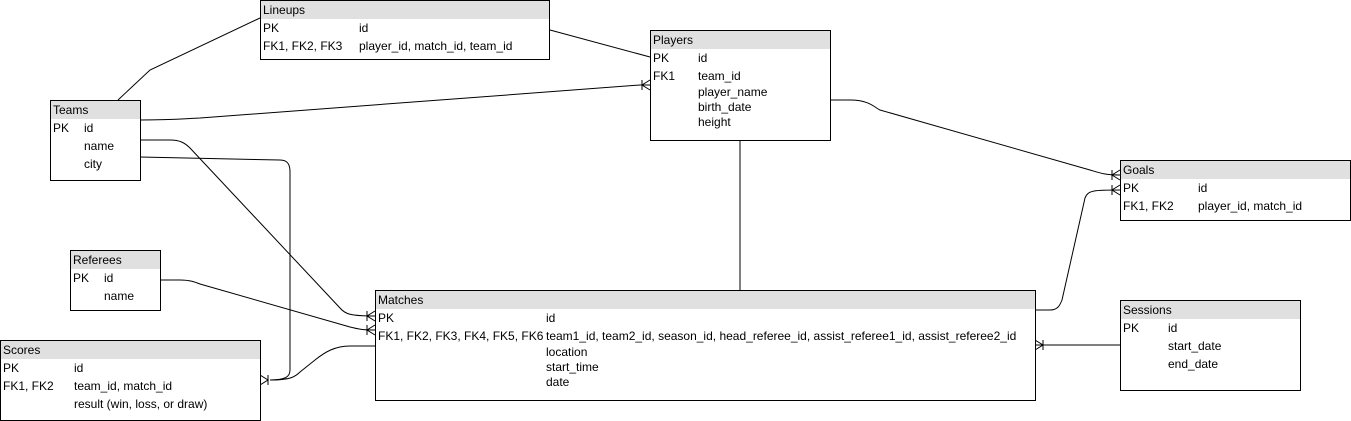 The width and height of the screenshot is (1351, 421). What do you see at coordinates (141, 404) in the screenshot?
I see `field-label: result (win, loss, or draw)` at bounding box center [141, 404].